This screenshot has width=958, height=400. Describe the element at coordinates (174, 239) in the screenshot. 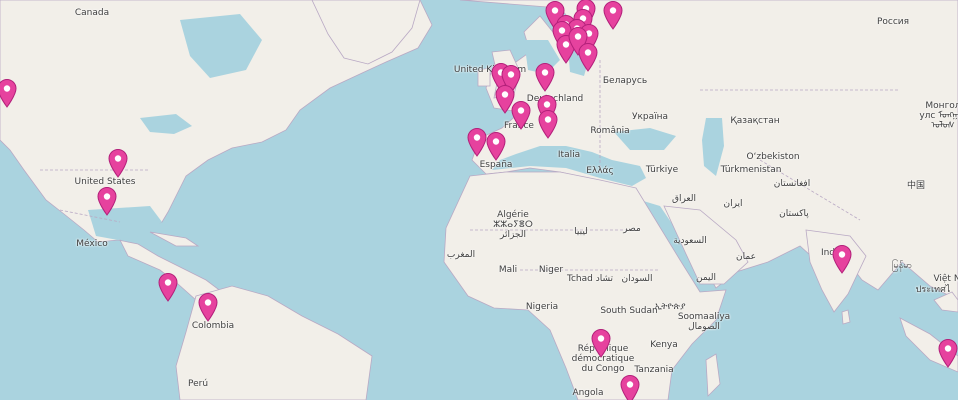

I see `land-cuba` at that location.